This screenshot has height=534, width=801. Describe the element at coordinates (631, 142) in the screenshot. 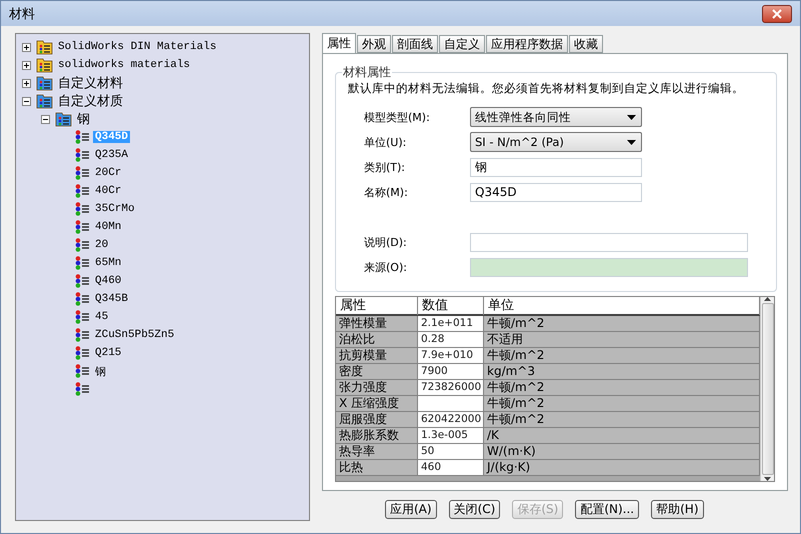

I see `caret-icon` at that location.